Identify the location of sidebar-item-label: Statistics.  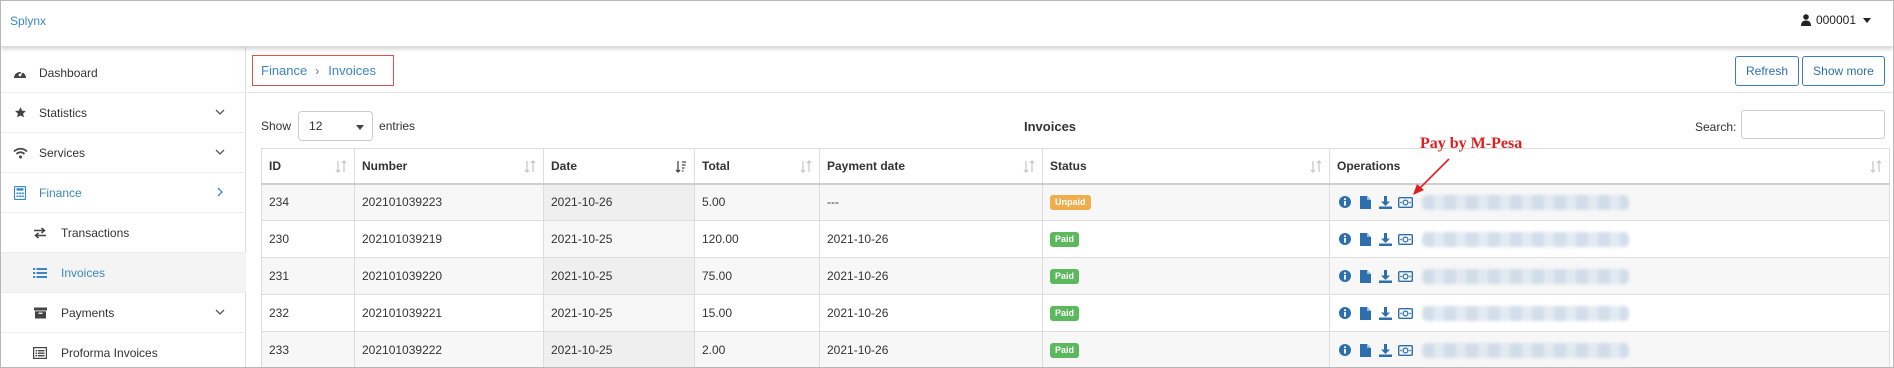
(63, 112).